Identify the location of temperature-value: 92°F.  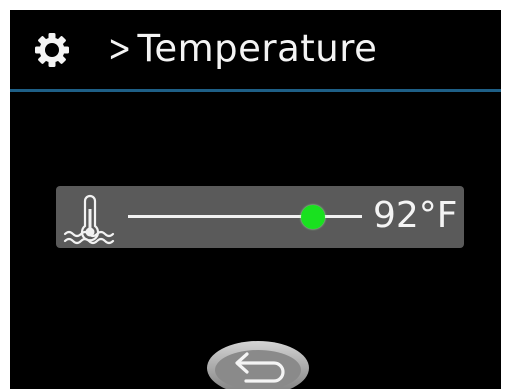
(415, 215).